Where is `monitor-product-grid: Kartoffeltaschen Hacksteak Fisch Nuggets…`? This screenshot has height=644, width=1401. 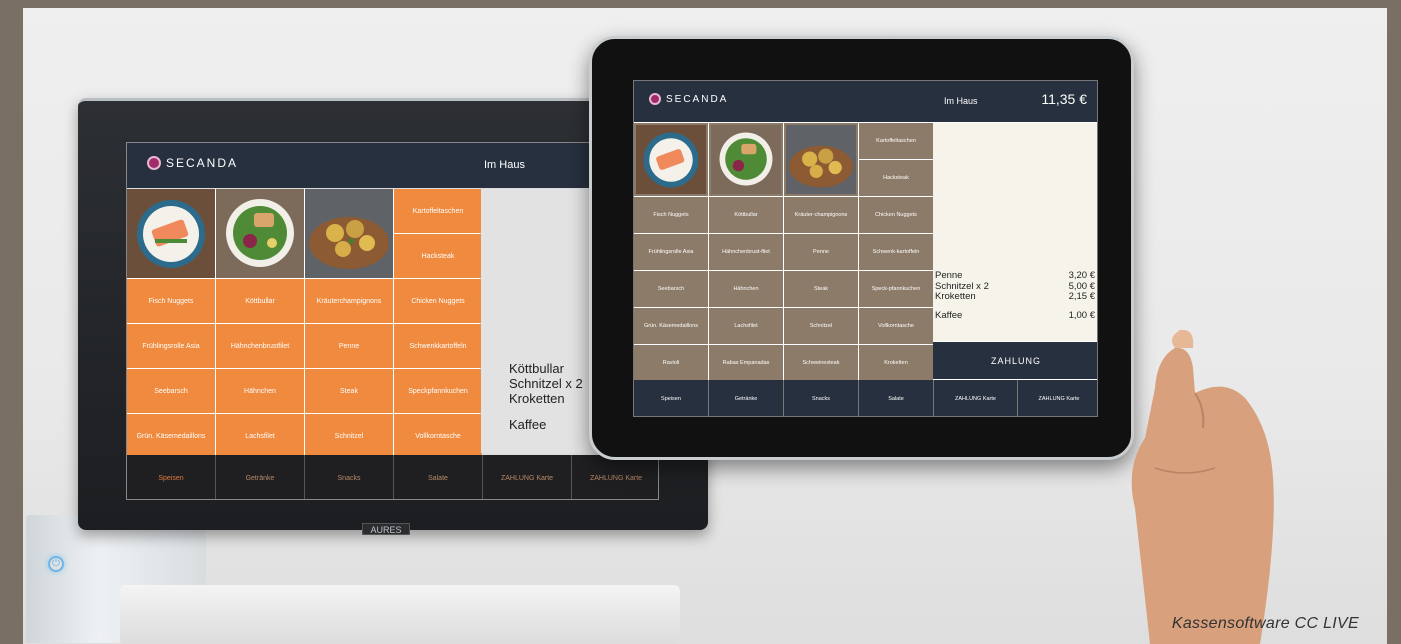
monitor-product-grid: Kartoffeltaschen Hacksteak Fisch Nuggets… is located at coordinates (304, 323).